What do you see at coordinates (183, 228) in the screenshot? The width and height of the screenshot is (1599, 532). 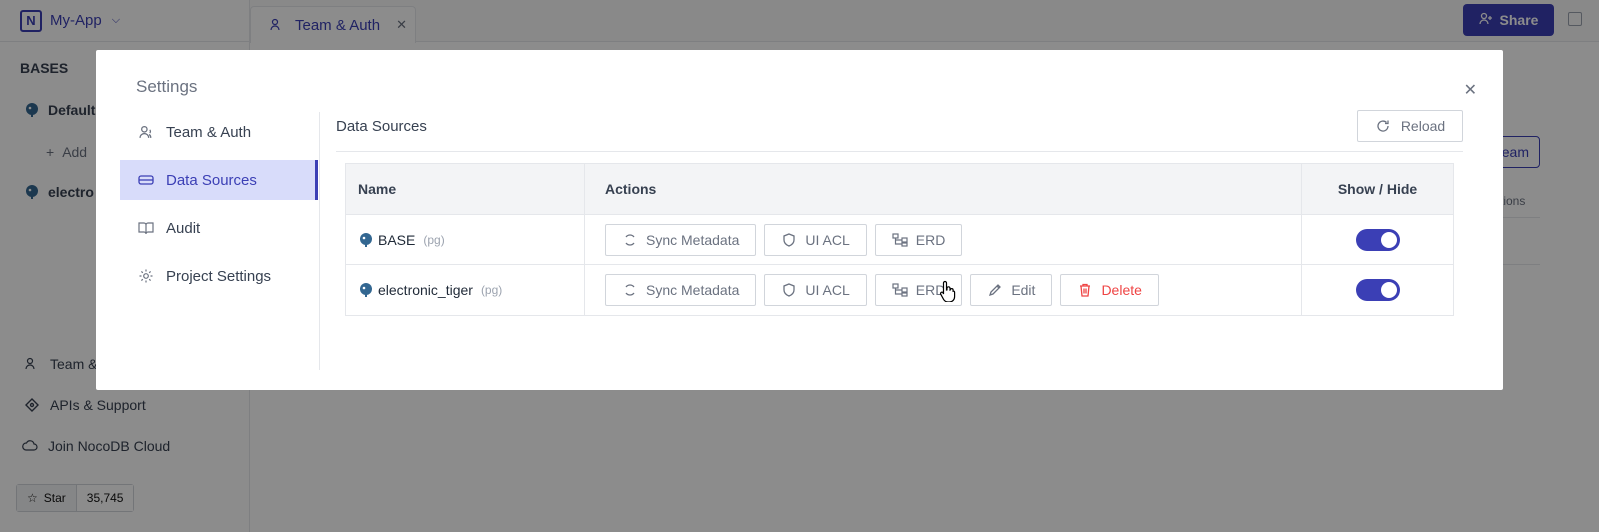 I see `menu-label: Audit` at bounding box center [183, 228].